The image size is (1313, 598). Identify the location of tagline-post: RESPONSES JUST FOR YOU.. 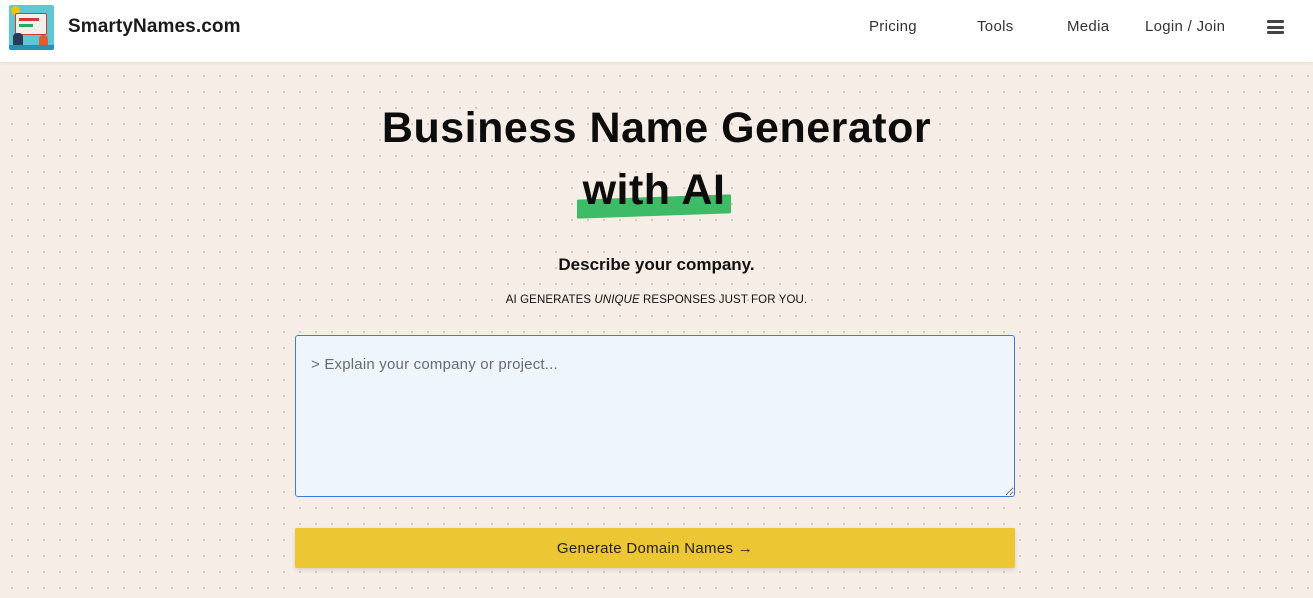
(723, 300).